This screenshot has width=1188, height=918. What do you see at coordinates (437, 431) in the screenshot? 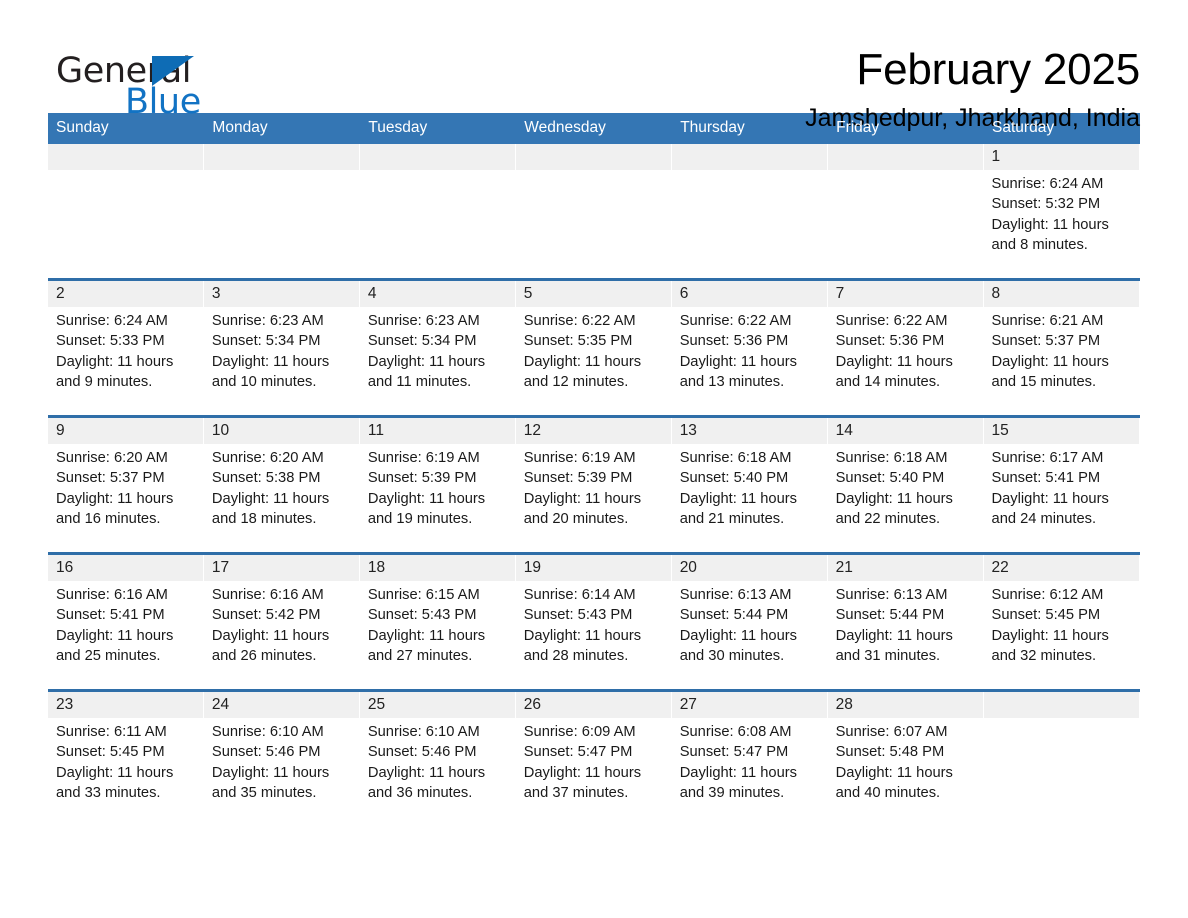
I see `day-number-band: 11` at bounding box center [437, 431].